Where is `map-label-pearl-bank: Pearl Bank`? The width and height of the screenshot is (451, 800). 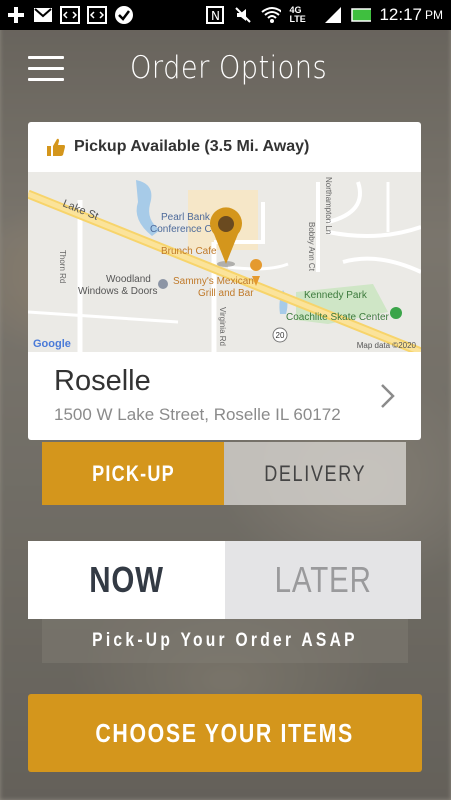
map-label-pearl-bank: Pearl Bank is located at coordinates (186, 217).